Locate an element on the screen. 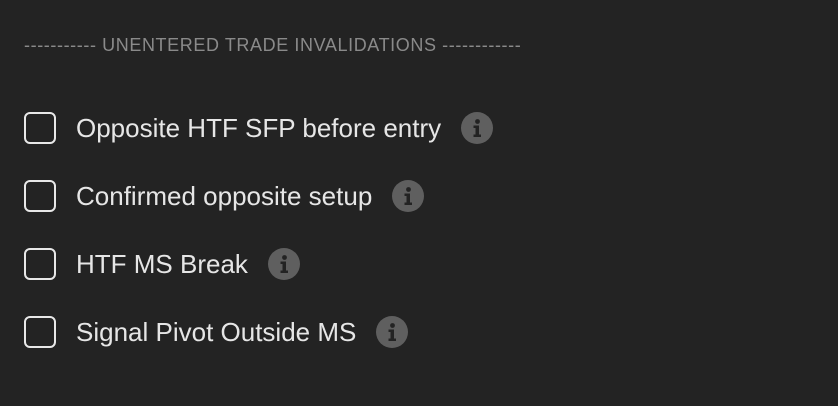  option-label-opposite-htf-sfp: Opposite HTF SFP before entry is located at coordinates (258, 128).